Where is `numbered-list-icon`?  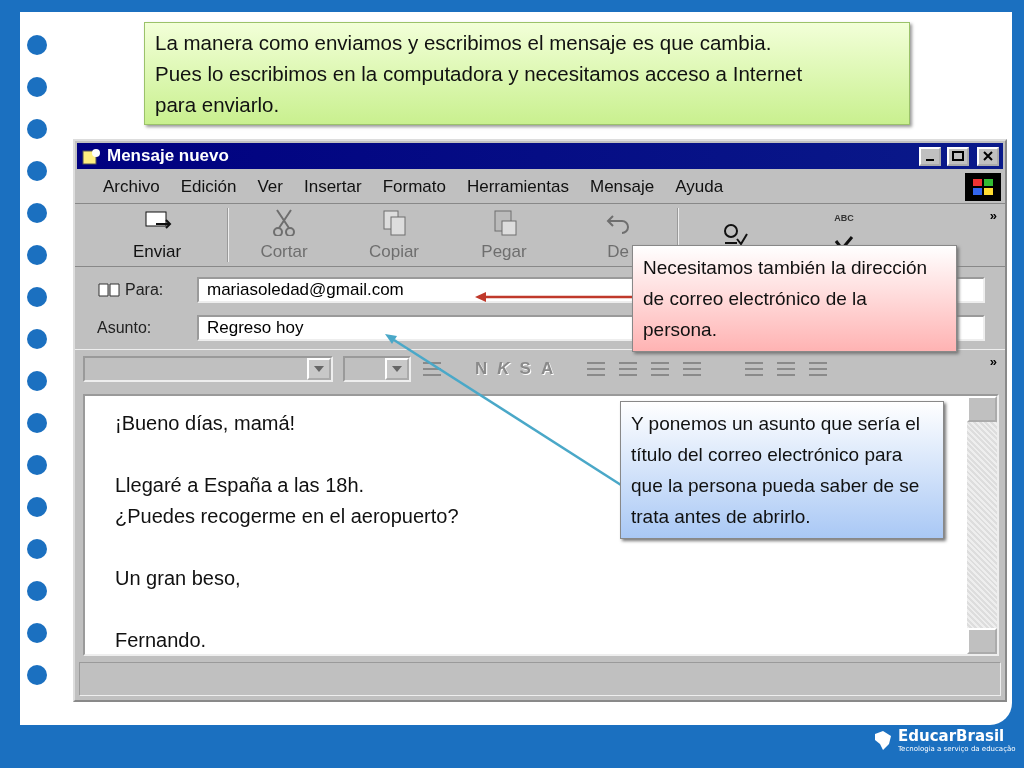
numbered-list-icon is located at coordinates (596, 369).